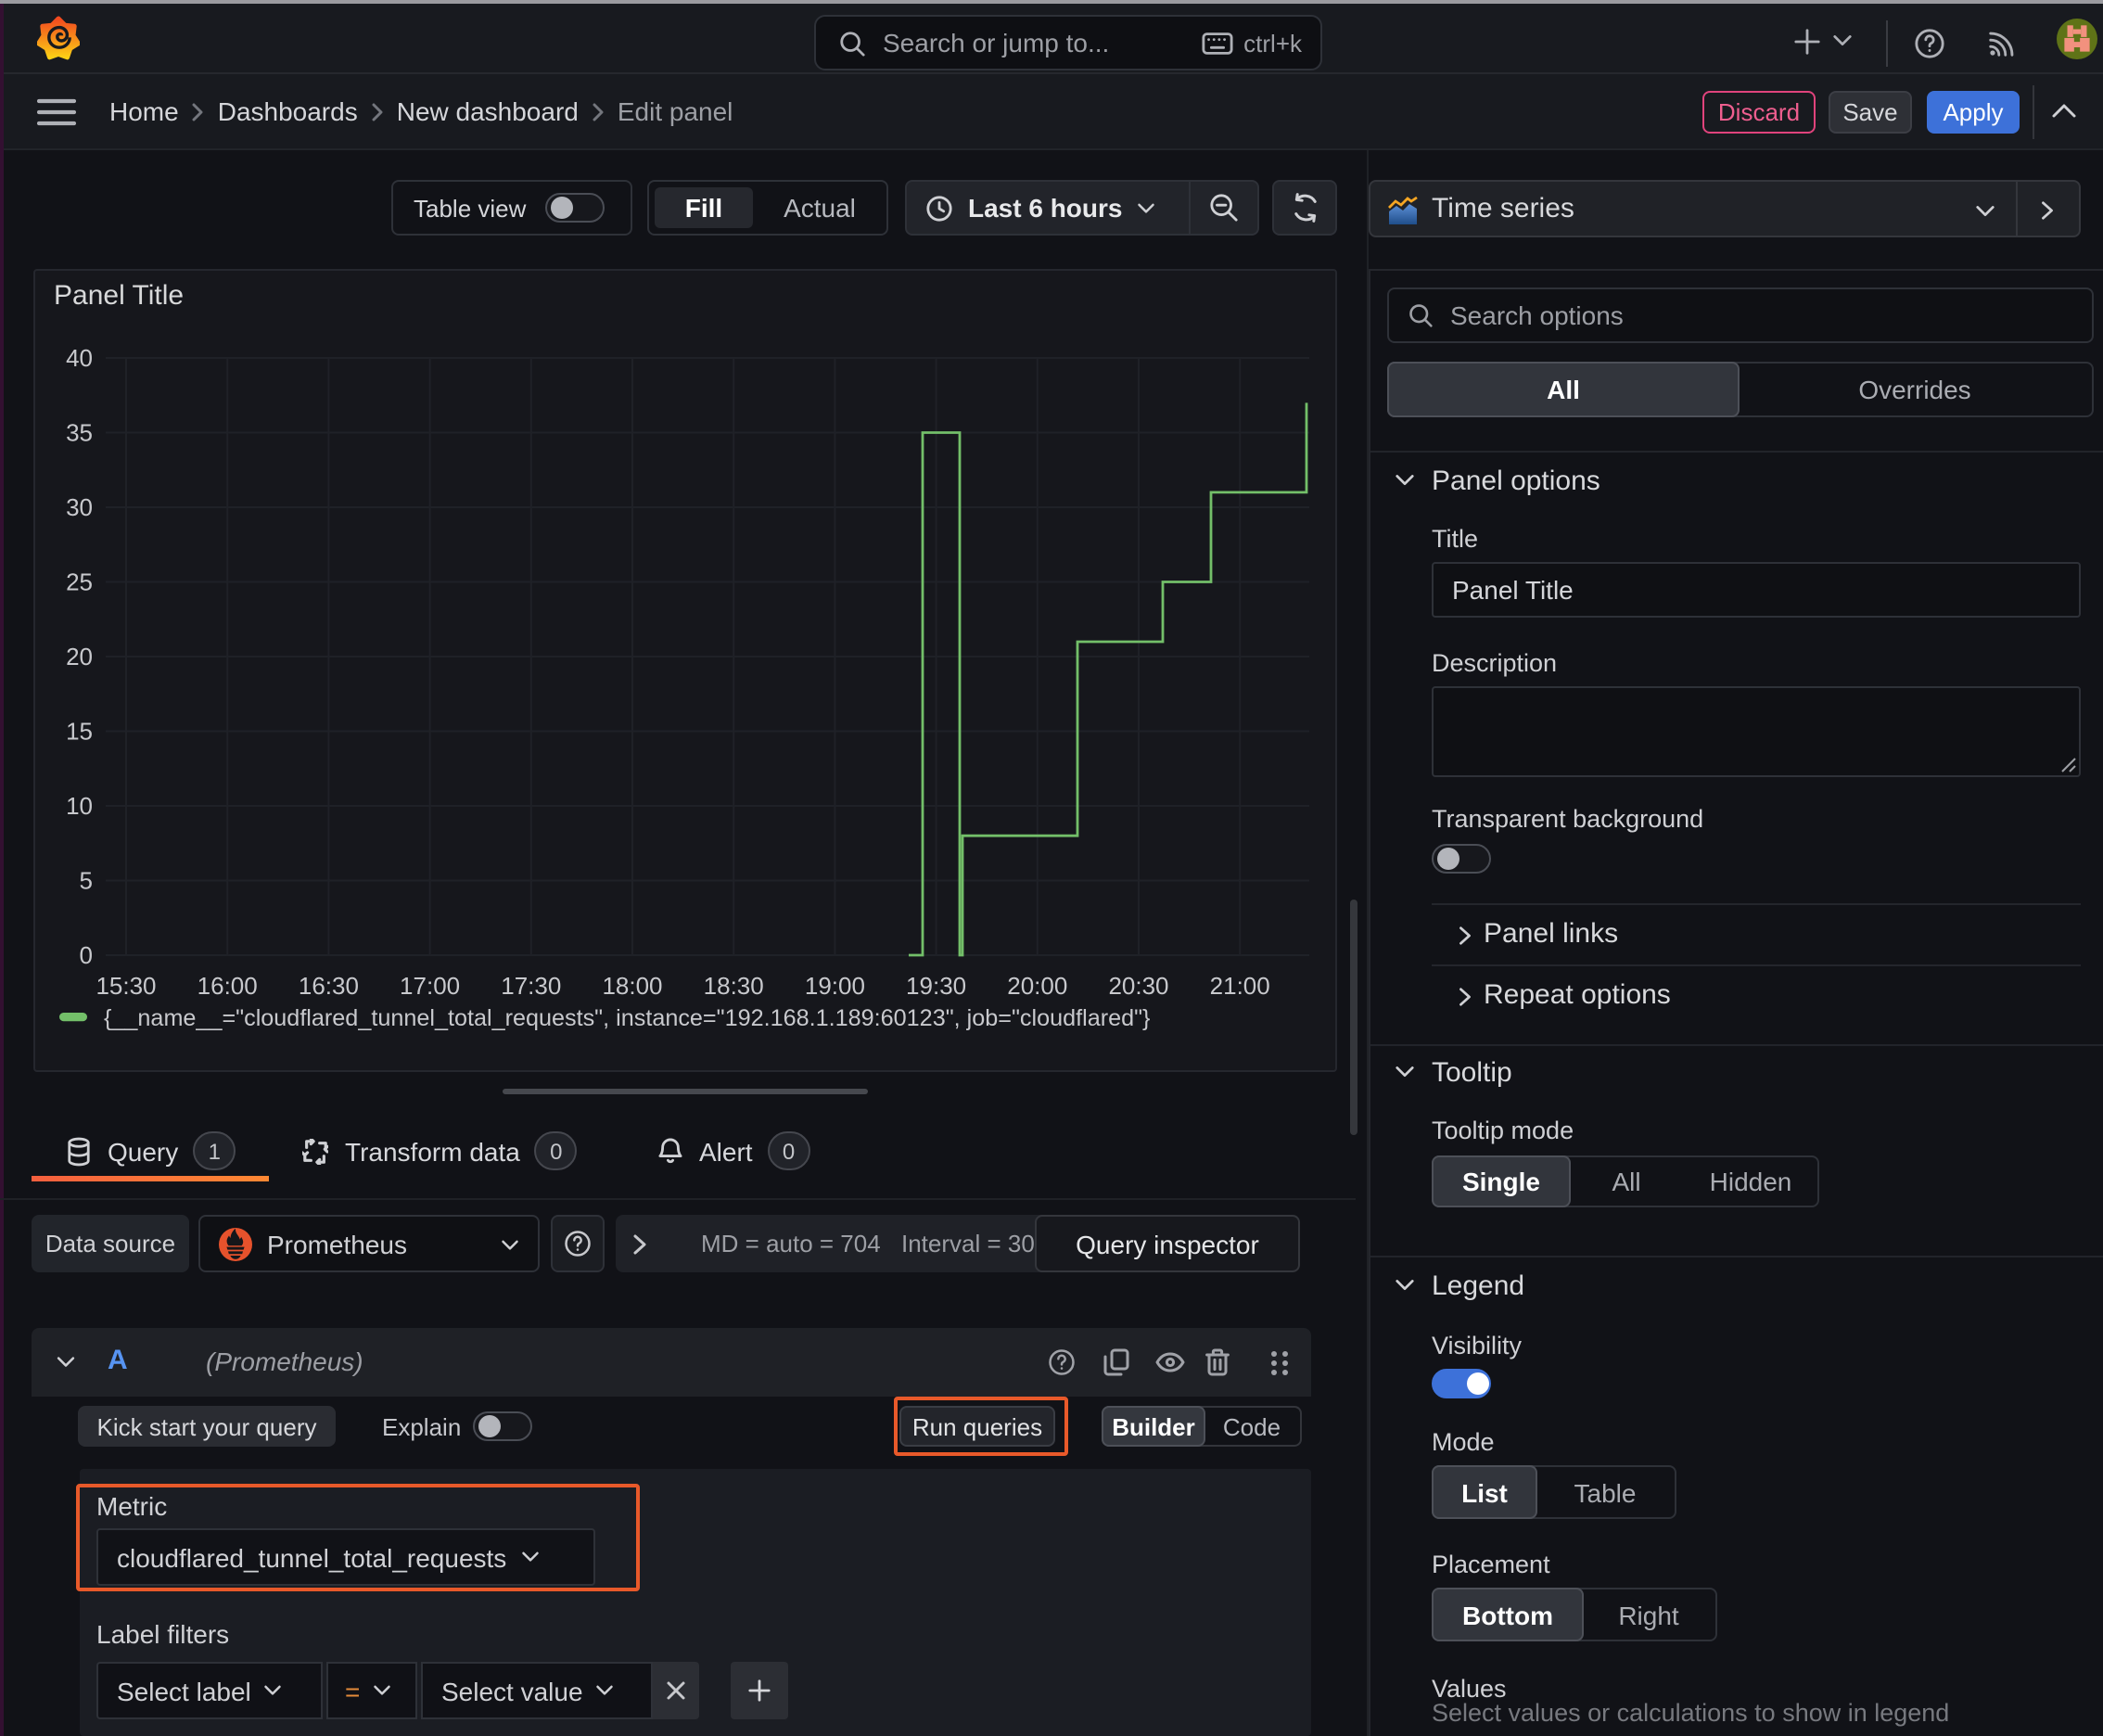  I want to click on svg-text: 16:00, so click(228, 986).